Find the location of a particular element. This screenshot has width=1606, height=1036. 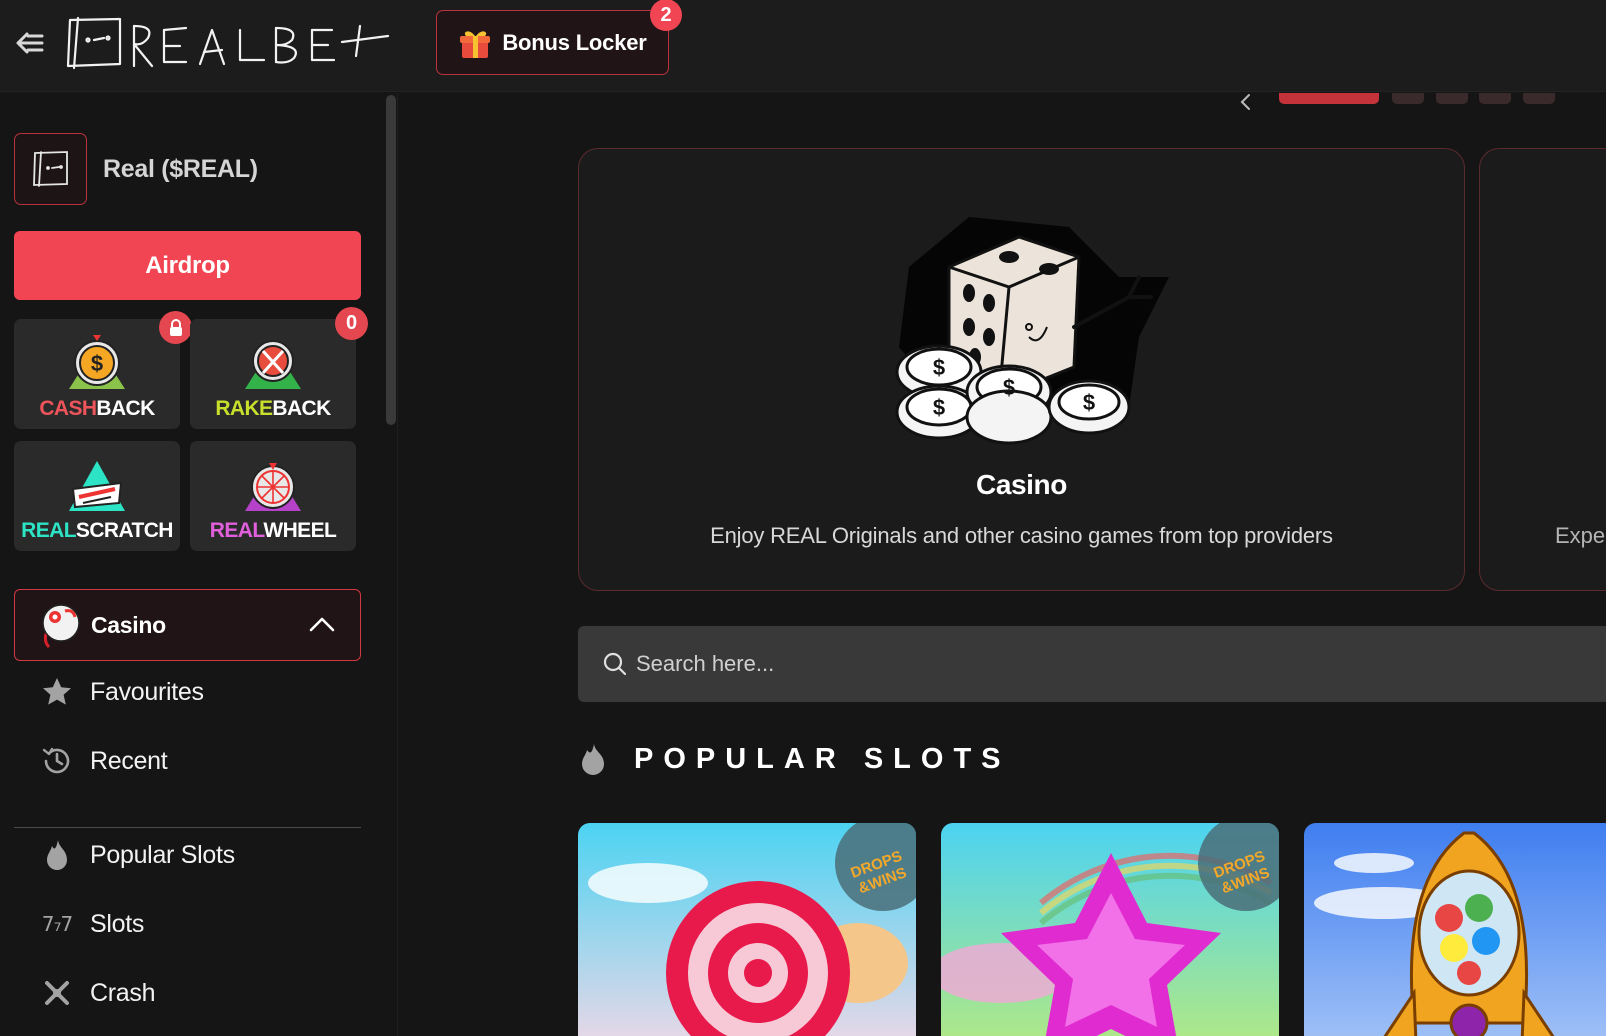

token-selector: Real ($REAL) is located at coordinates (136, 169).